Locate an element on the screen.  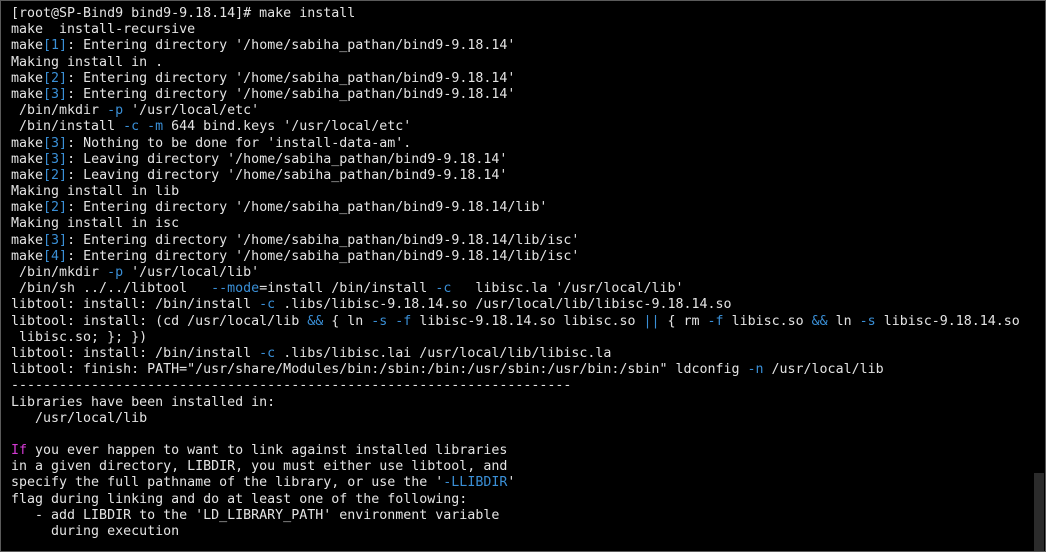
terminal-text-segment: ln is located at coordinates (843, 321).